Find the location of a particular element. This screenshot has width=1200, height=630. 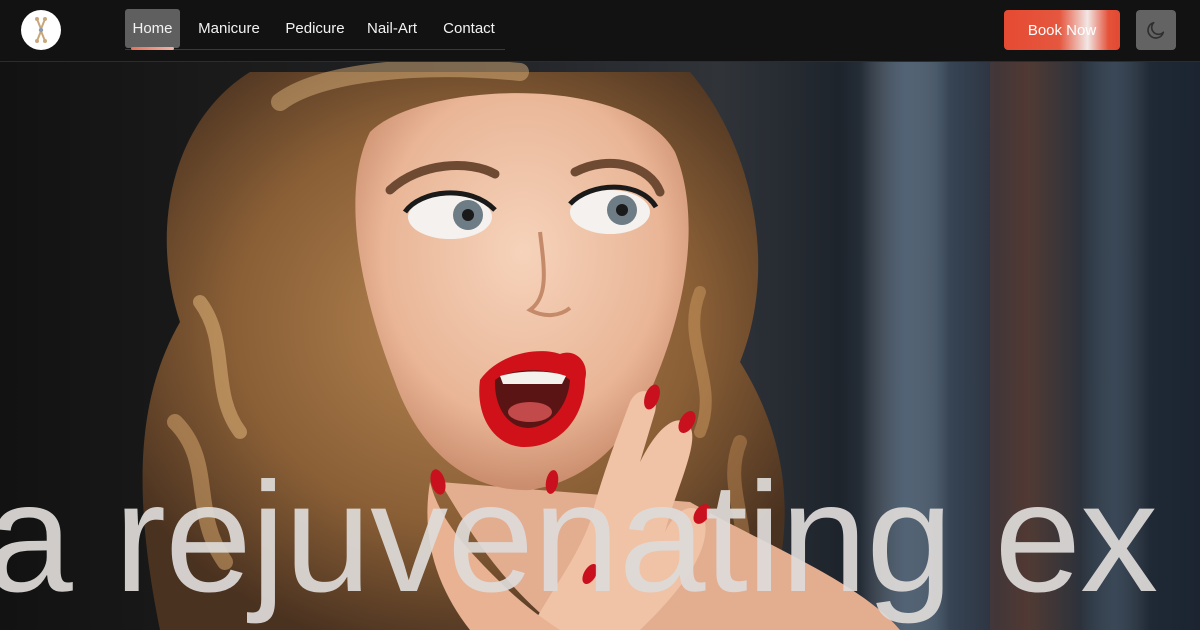

nav-item-manicure: Manicure is located at coordinates (229, 28).